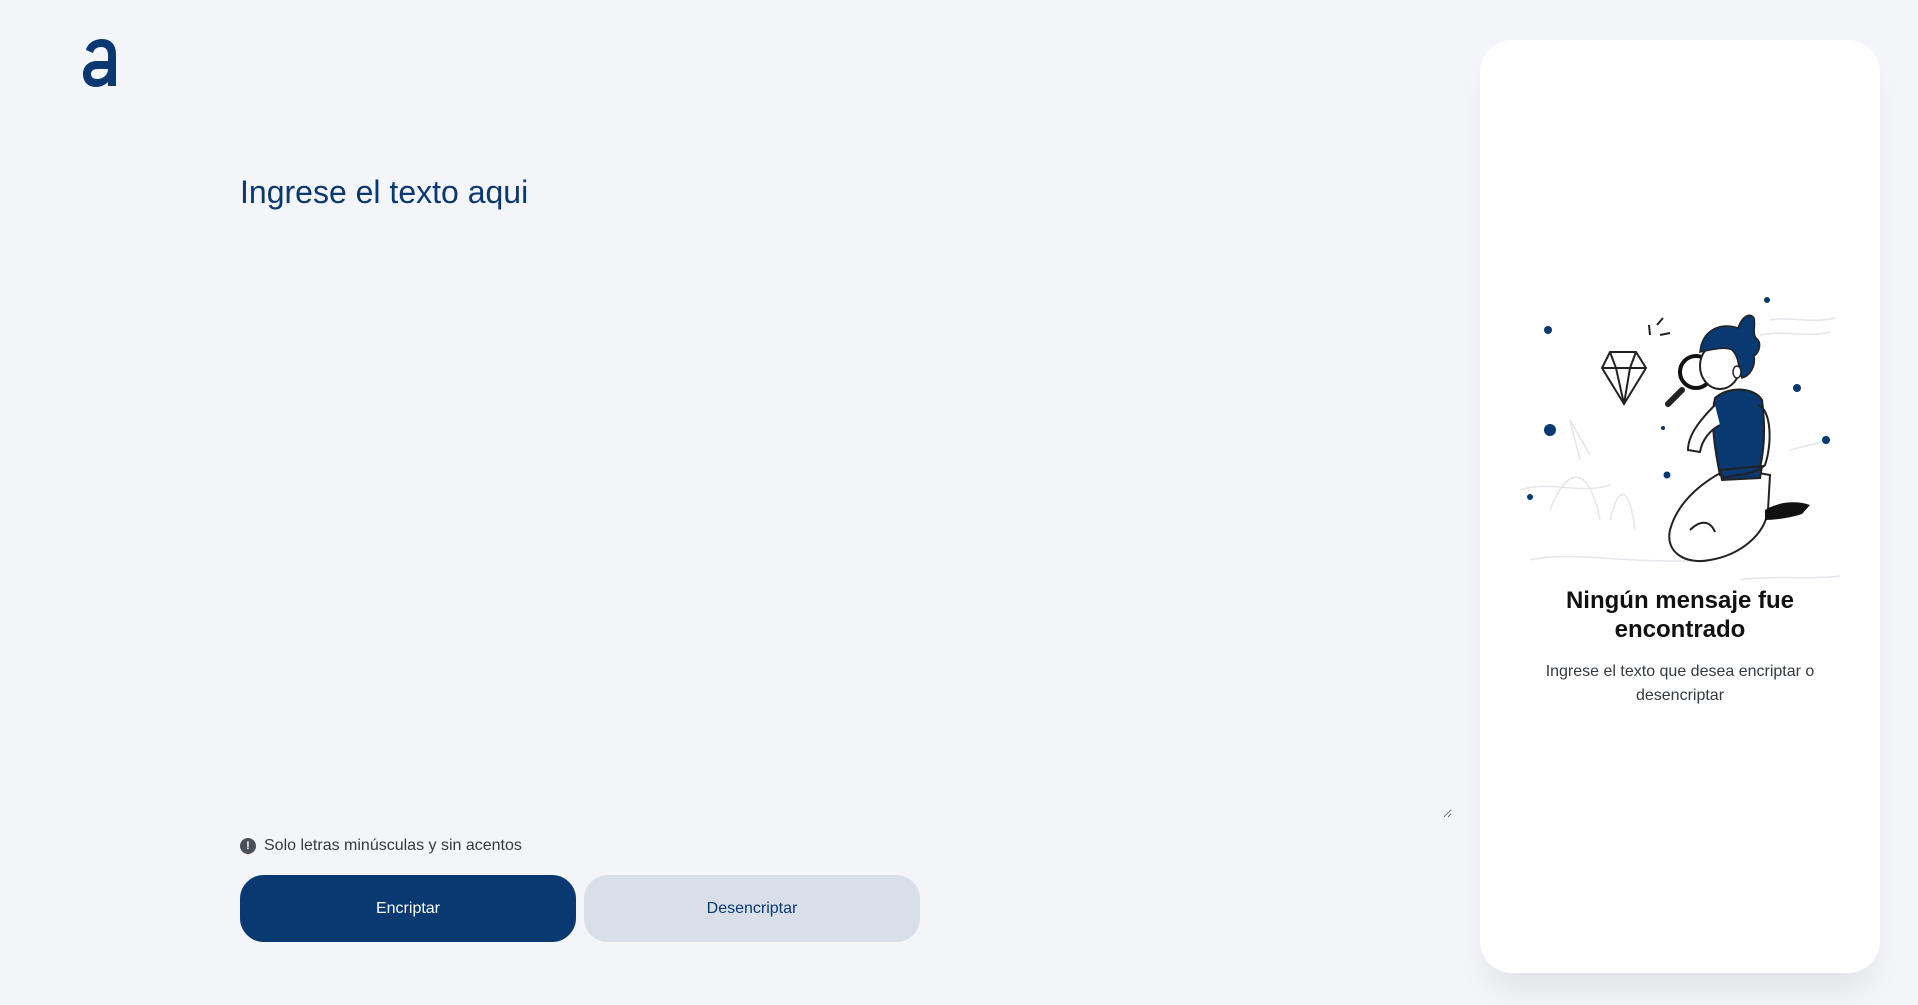 Image resolution: width=1918 pixels, height=1005 pixels. What do you see at coordinates (1680, 439) in the screenshot?
I see `man-with-magnifier-illustration` at bounding box center [1680, 439].